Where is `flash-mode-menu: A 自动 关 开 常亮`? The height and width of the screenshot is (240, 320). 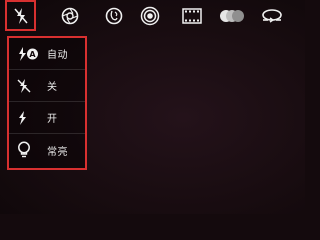
flash-mode-menu: A 自动 关 开 常亮 is located at coordinates (47, 103).